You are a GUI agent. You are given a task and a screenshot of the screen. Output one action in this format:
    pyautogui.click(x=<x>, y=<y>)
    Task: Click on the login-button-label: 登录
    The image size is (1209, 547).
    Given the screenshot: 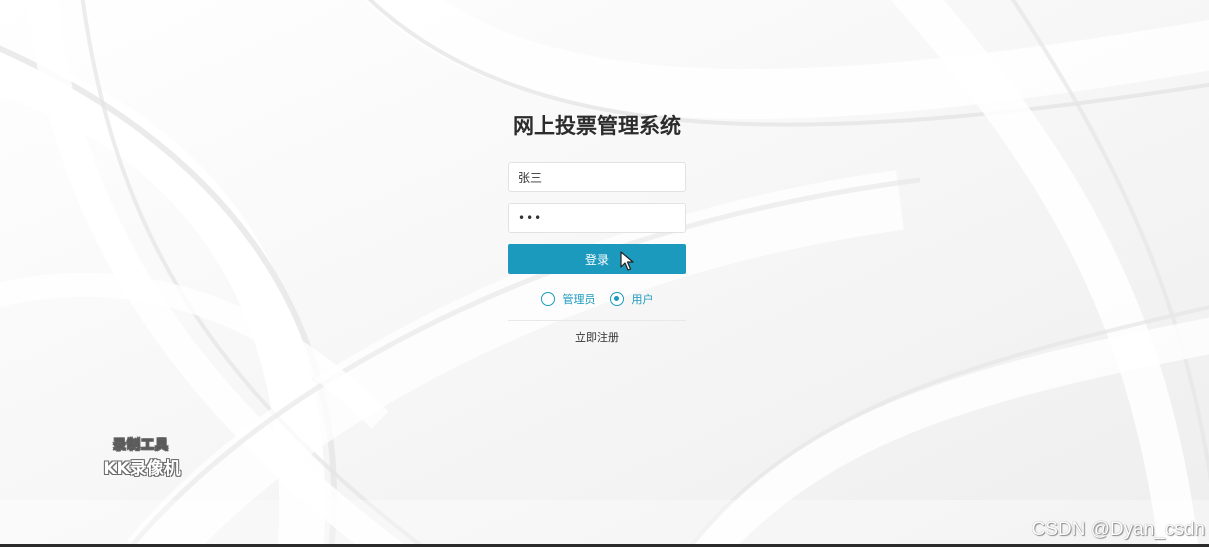 What is the action you would take?
    pyautogui.click(x=596, y=259)
    